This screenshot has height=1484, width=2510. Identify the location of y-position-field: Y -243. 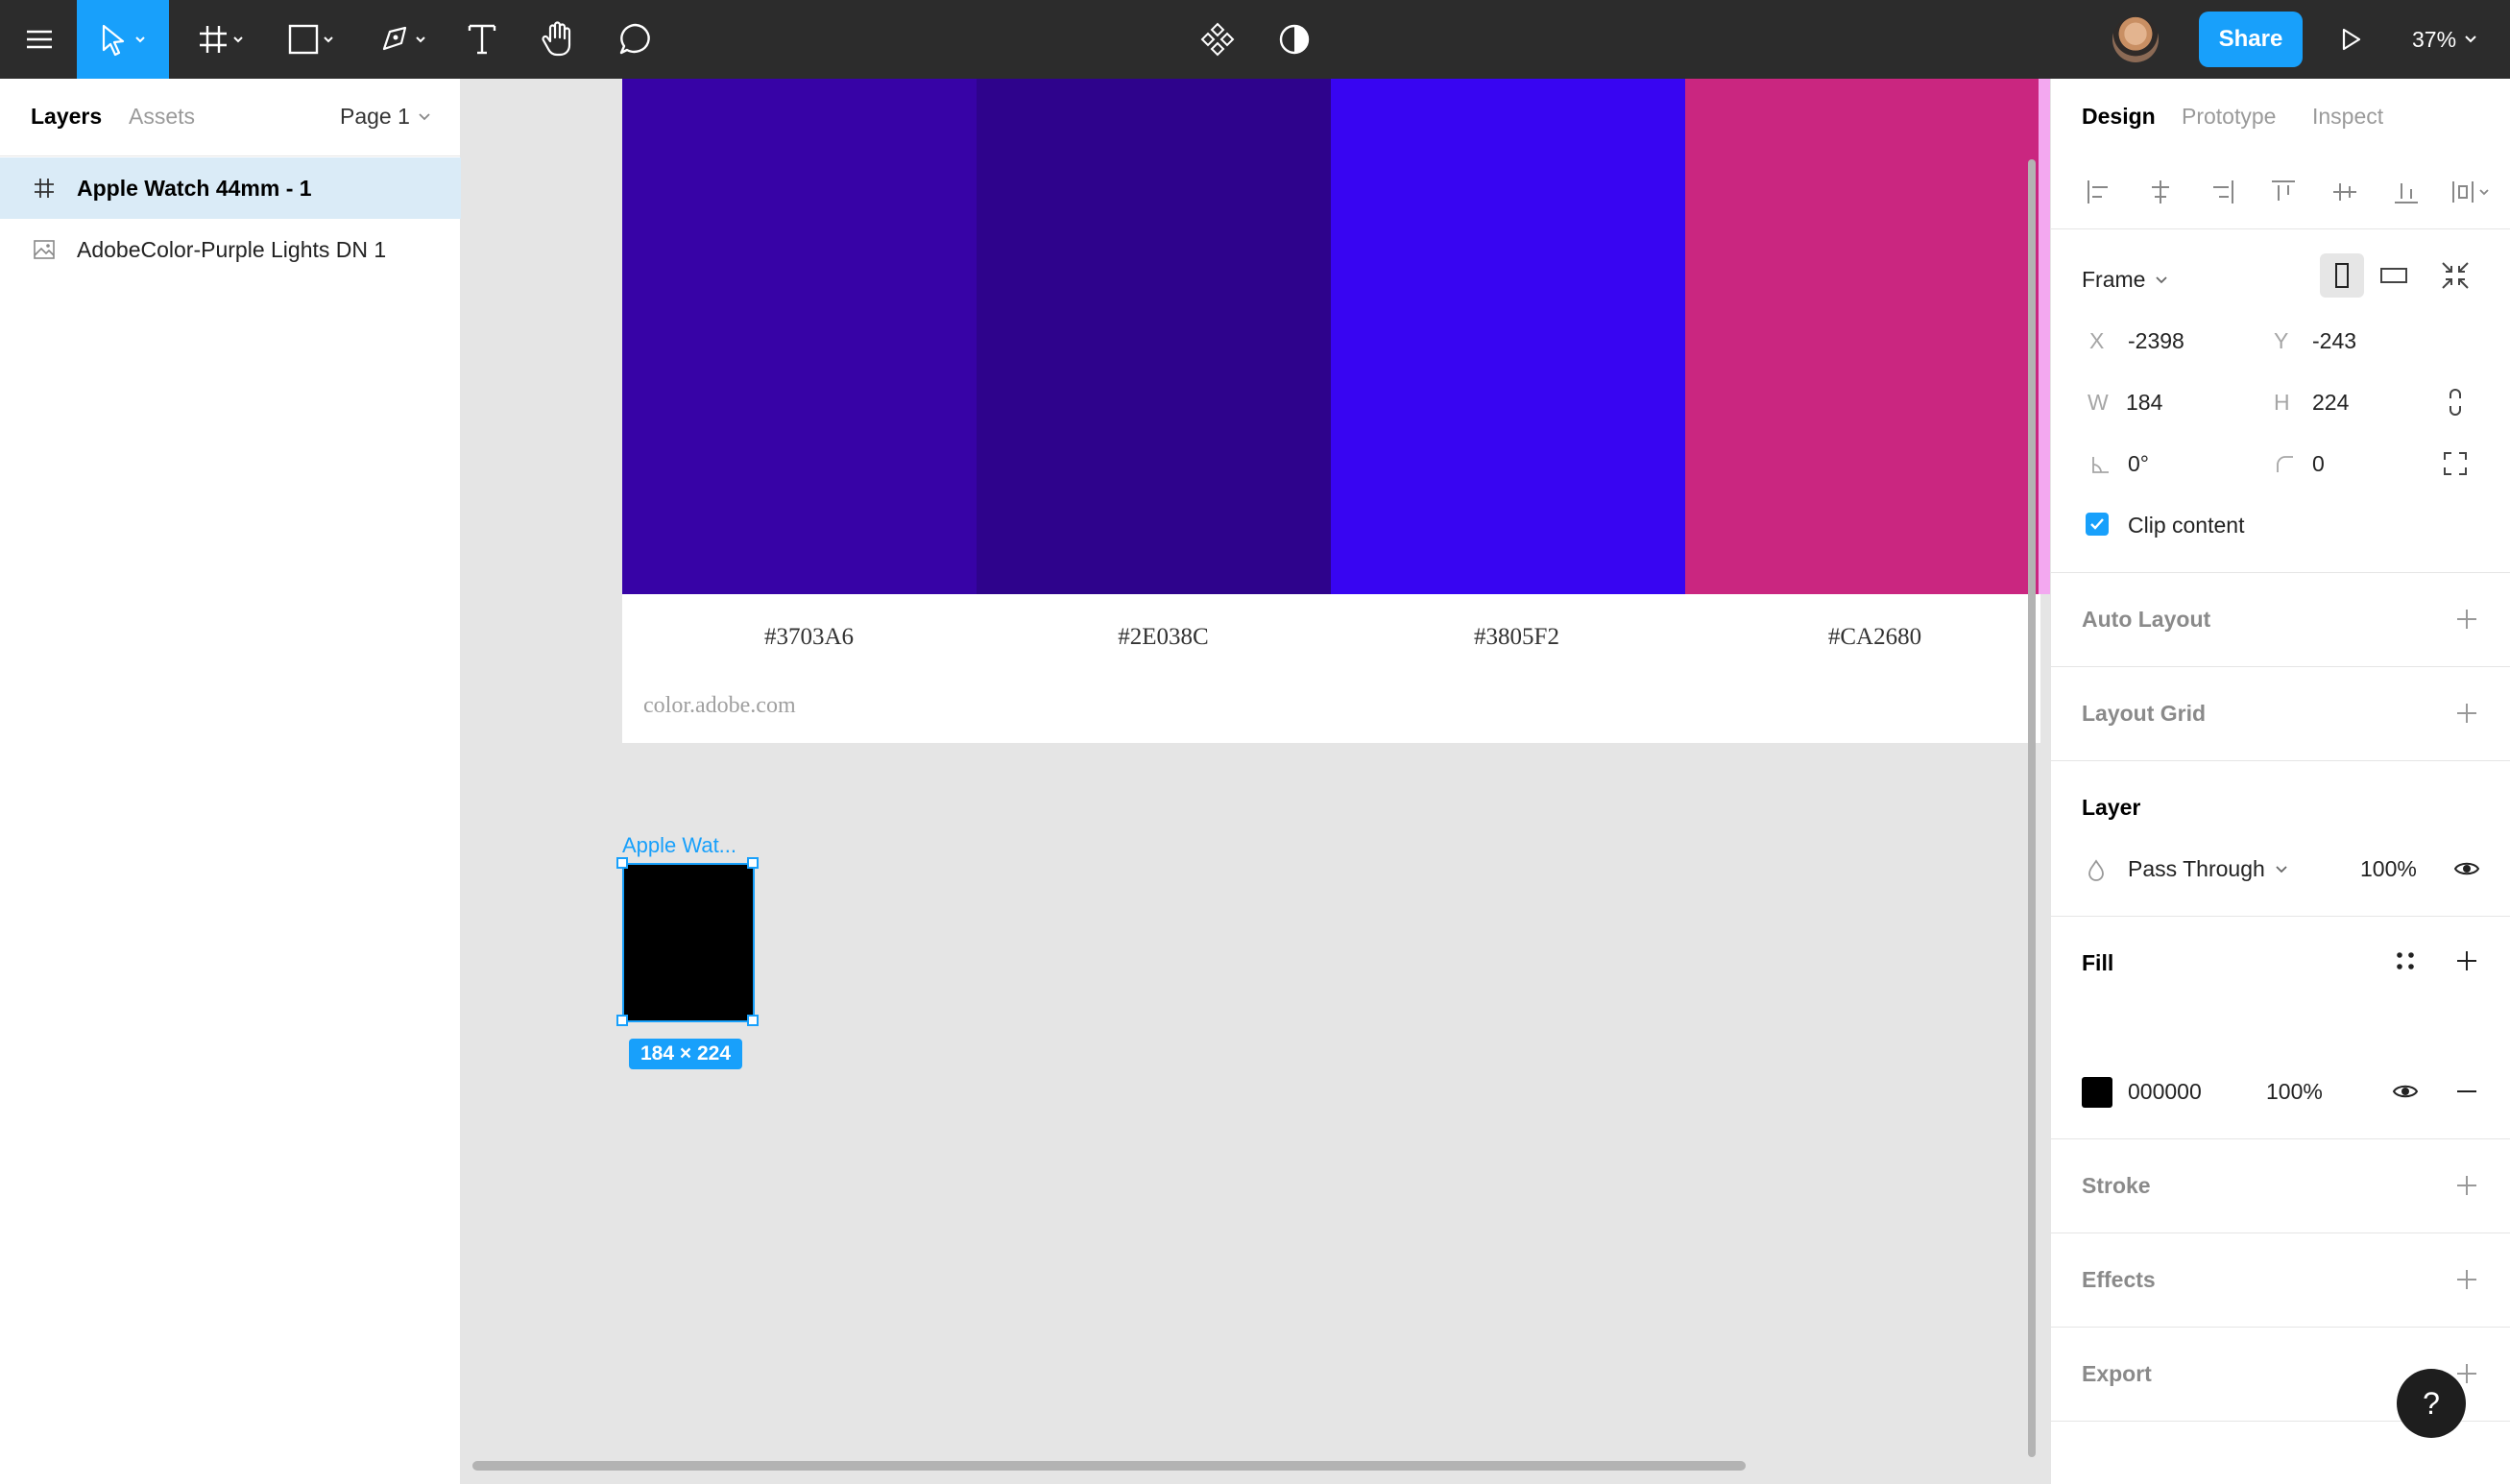
(2315, 341).